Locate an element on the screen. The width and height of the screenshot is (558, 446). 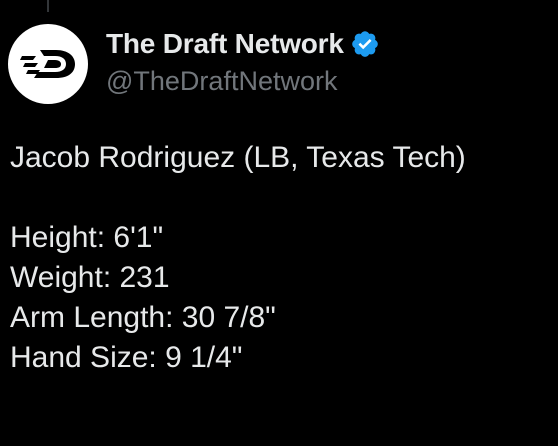
author-display-name: The Draft Network is located at coordinates (225, 44).